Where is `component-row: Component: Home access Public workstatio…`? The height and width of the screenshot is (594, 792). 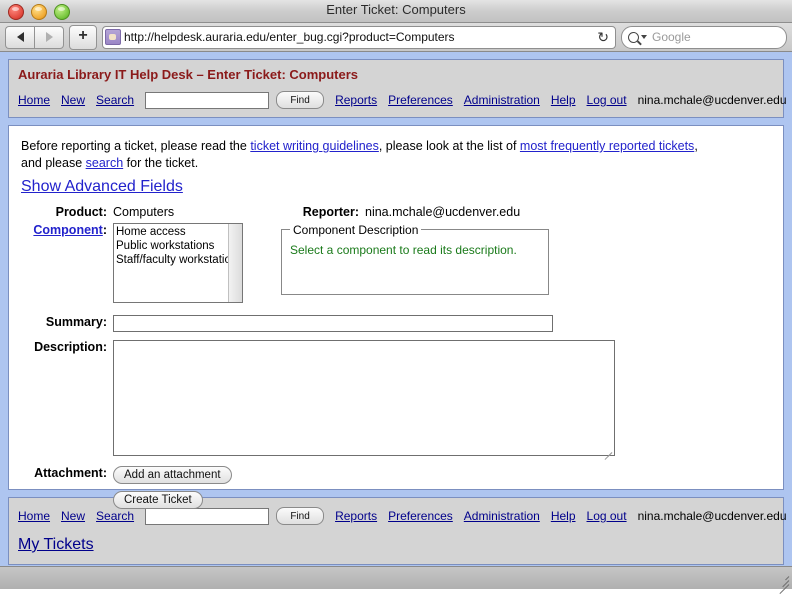
component-row: Component: Home access Public workstatio… is located at coordinates (318, 261).